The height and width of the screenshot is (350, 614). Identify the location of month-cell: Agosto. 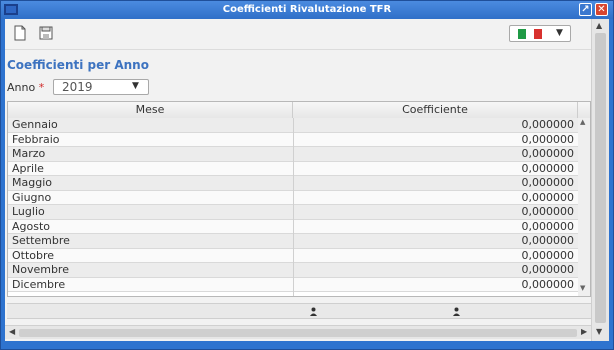
(31, 226).